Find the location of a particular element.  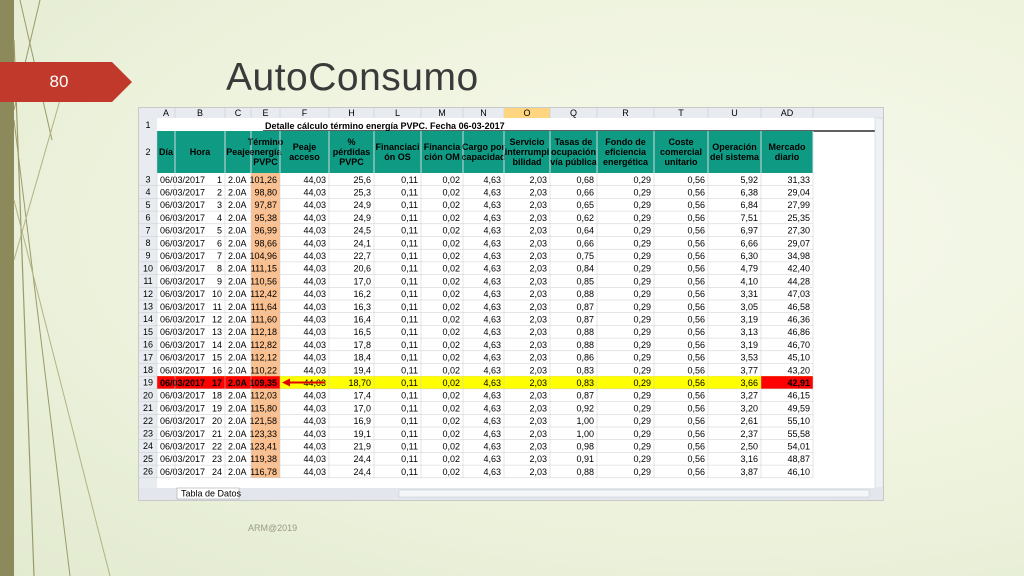

table-cell: 112,42 is located at coordinates (263, 294).